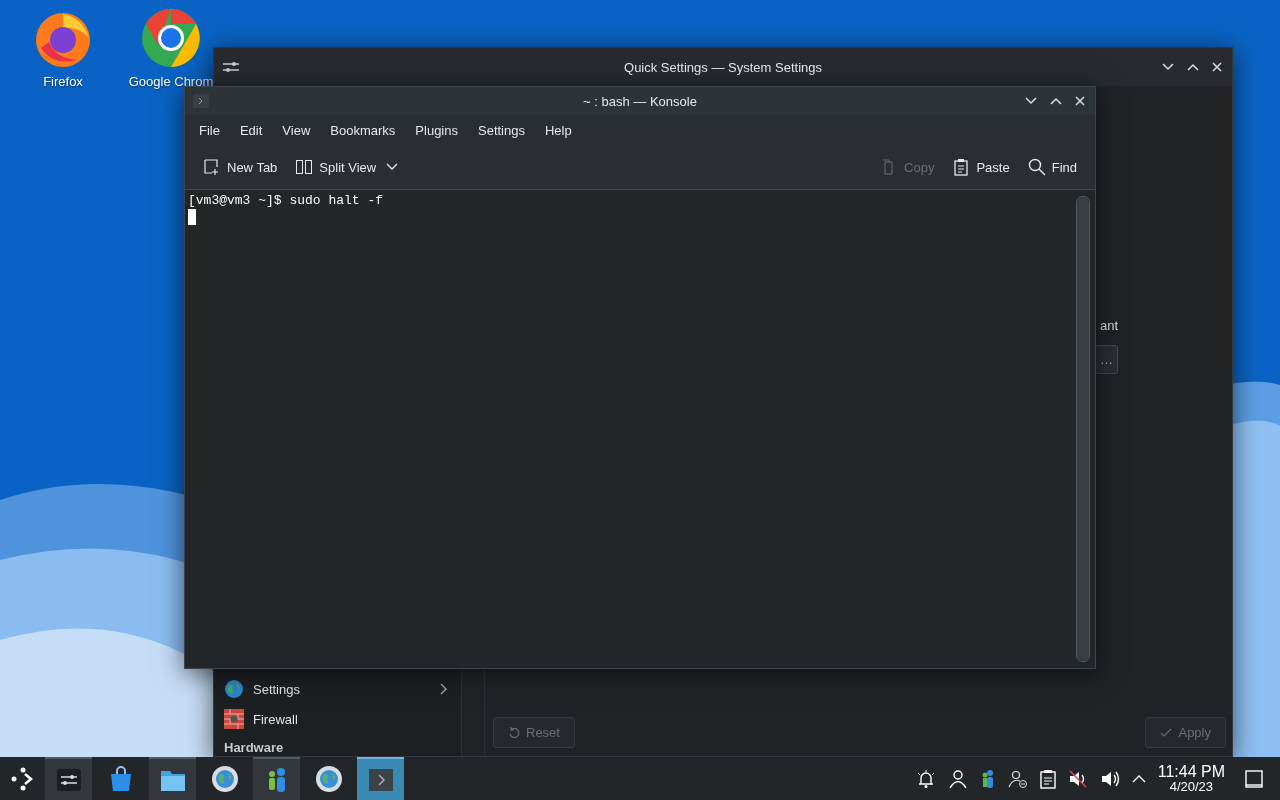 This screenshot has width=1280, height=800. Describe the element at coordinates (1017, 778) in the screenshot. I see `user-minus-icon` at that location.